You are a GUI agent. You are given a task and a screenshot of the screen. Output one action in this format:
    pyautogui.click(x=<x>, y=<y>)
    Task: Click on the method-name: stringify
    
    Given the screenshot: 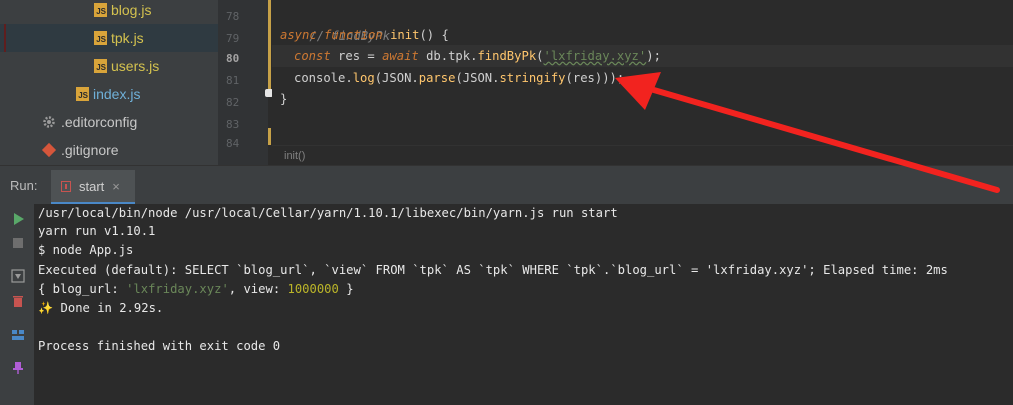 What is the action you would take?
    pyautogui.click(x=532, y=78)
    